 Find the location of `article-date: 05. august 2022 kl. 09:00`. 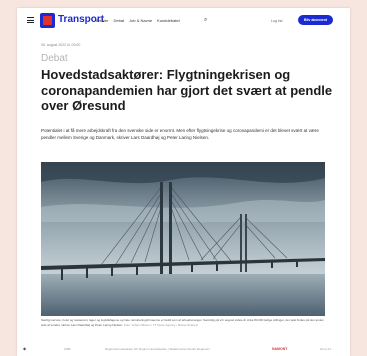

article-date: 05. august 2022 kl. 09:00 is located at coordinates (61, 45).